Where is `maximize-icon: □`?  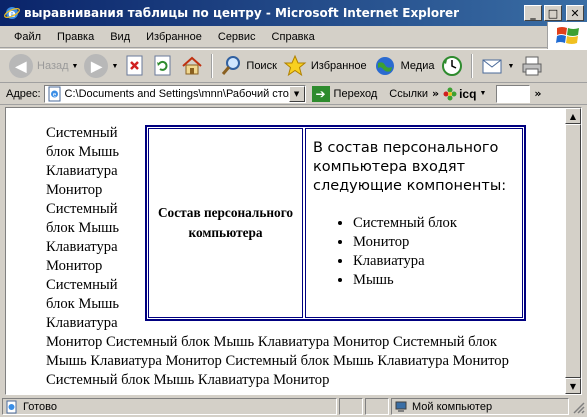 maximize-icon: □ is located at coordinates (553, 13).